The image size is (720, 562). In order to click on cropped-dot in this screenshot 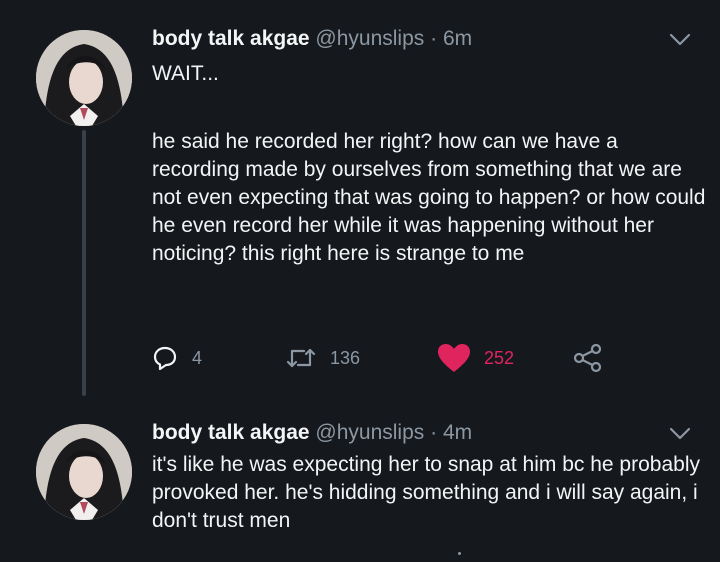, I will do `click(459, 553)`.